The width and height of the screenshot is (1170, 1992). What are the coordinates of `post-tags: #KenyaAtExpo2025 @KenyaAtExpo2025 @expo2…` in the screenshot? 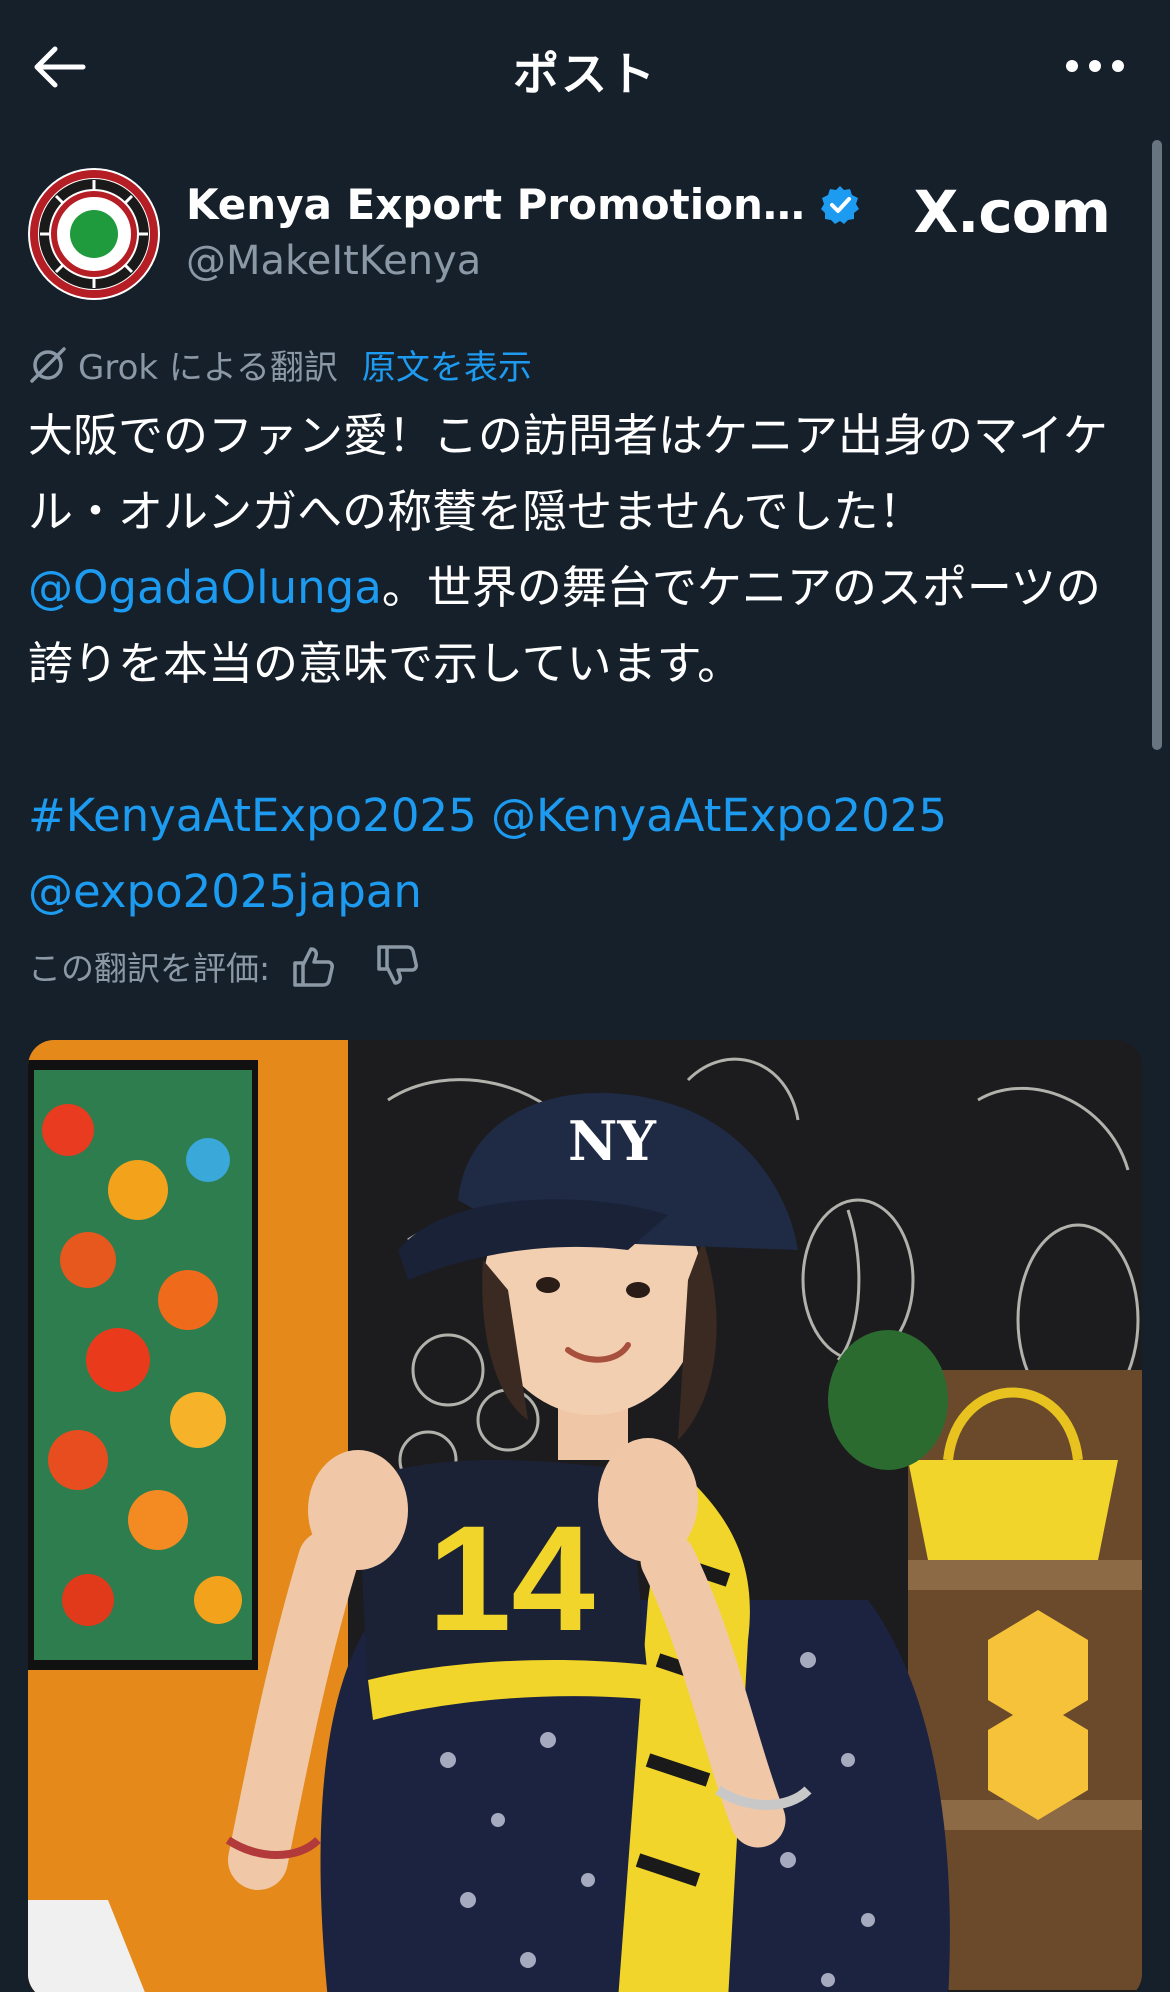 It's located at (585, 854).